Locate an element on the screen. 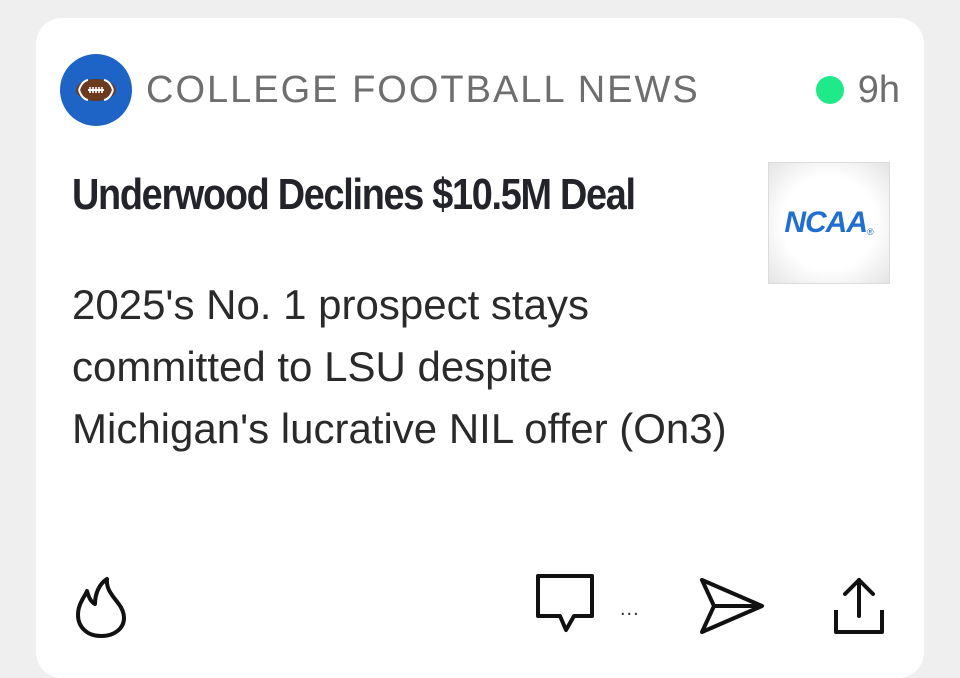  article-thumbnail: NCAA ® is located at coordinates (829, 223).